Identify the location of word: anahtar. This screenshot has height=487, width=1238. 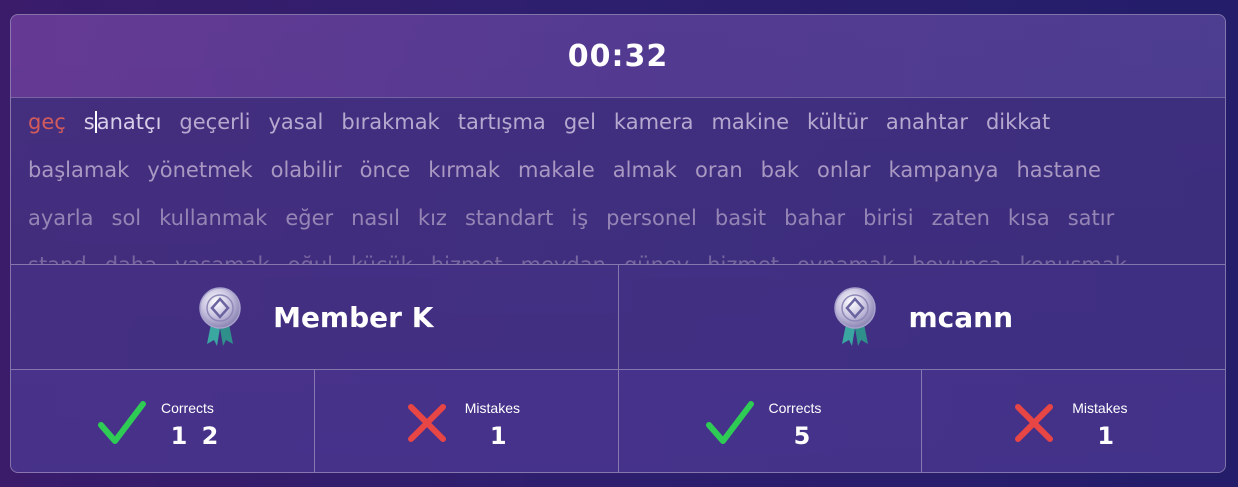
(926, 122).